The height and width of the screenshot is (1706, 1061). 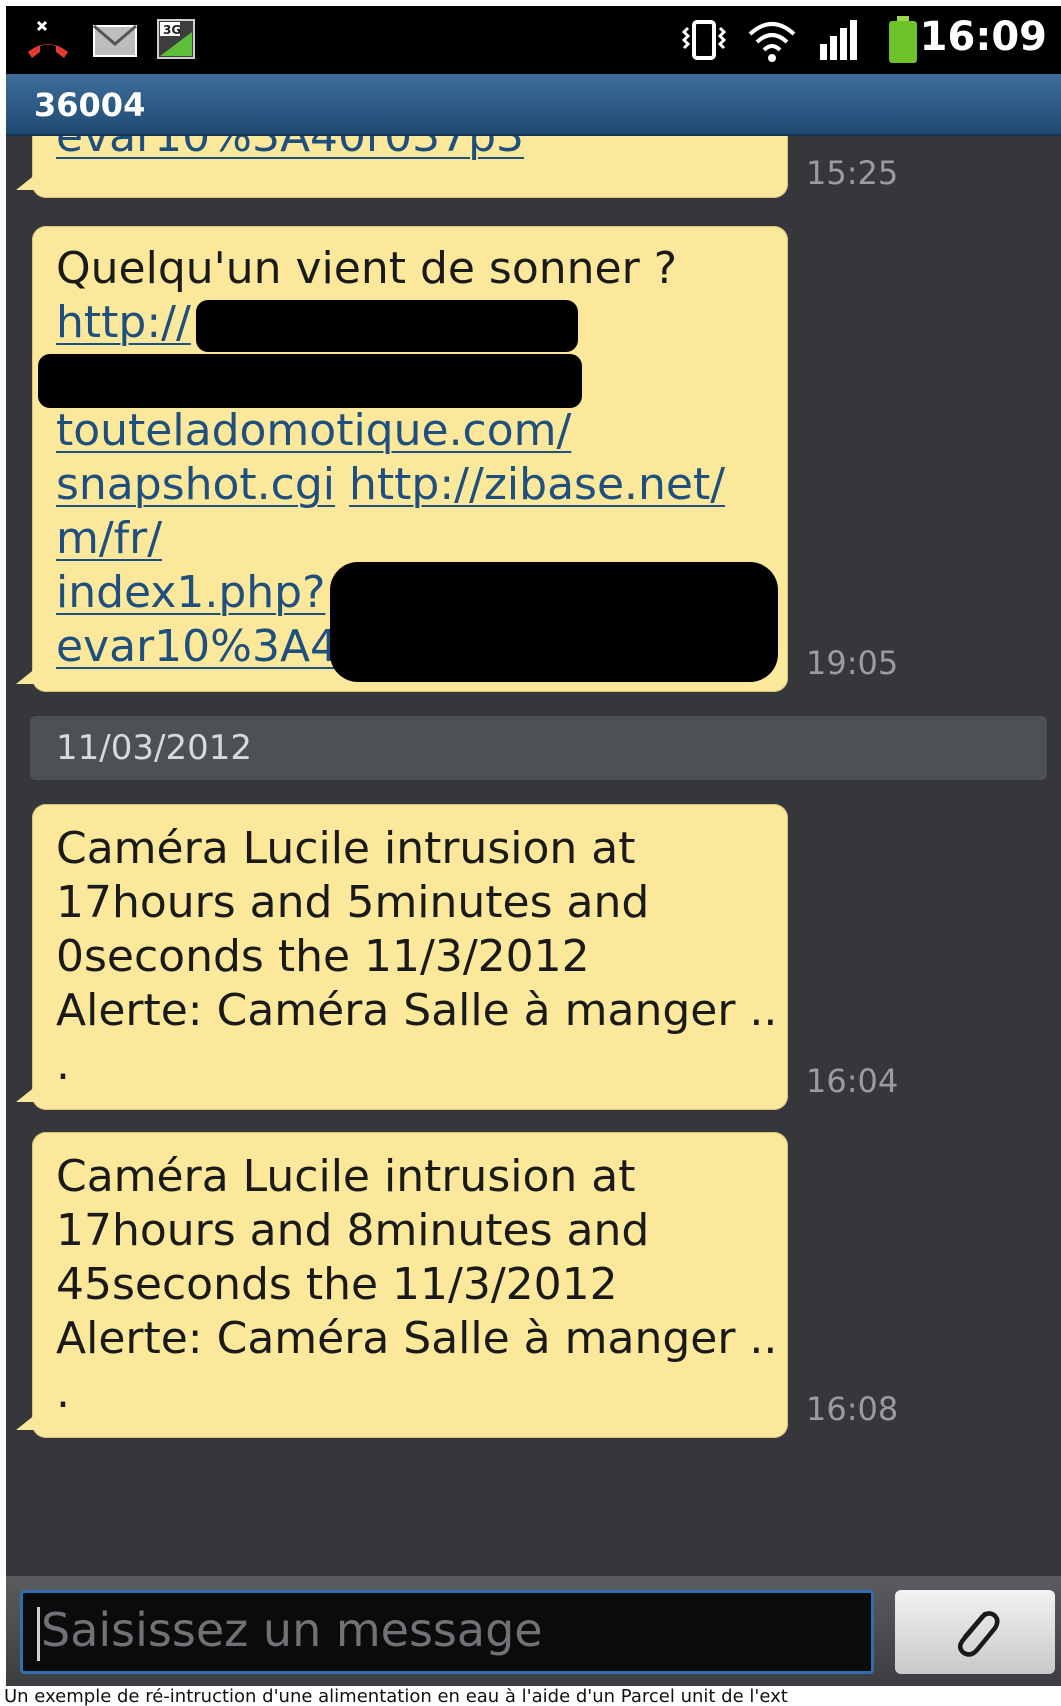 What do you see at coordinates (190, 592) in the screenshot?
I see `message-link: index1.php?` at bounding box center [190, 592].